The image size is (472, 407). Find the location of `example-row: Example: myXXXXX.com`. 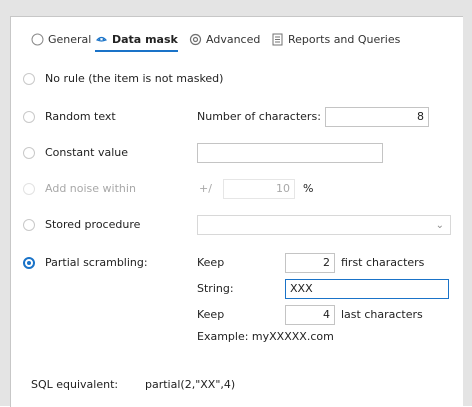

example-row: Example: myXXXXX.com is located at coordinates (237, 338).